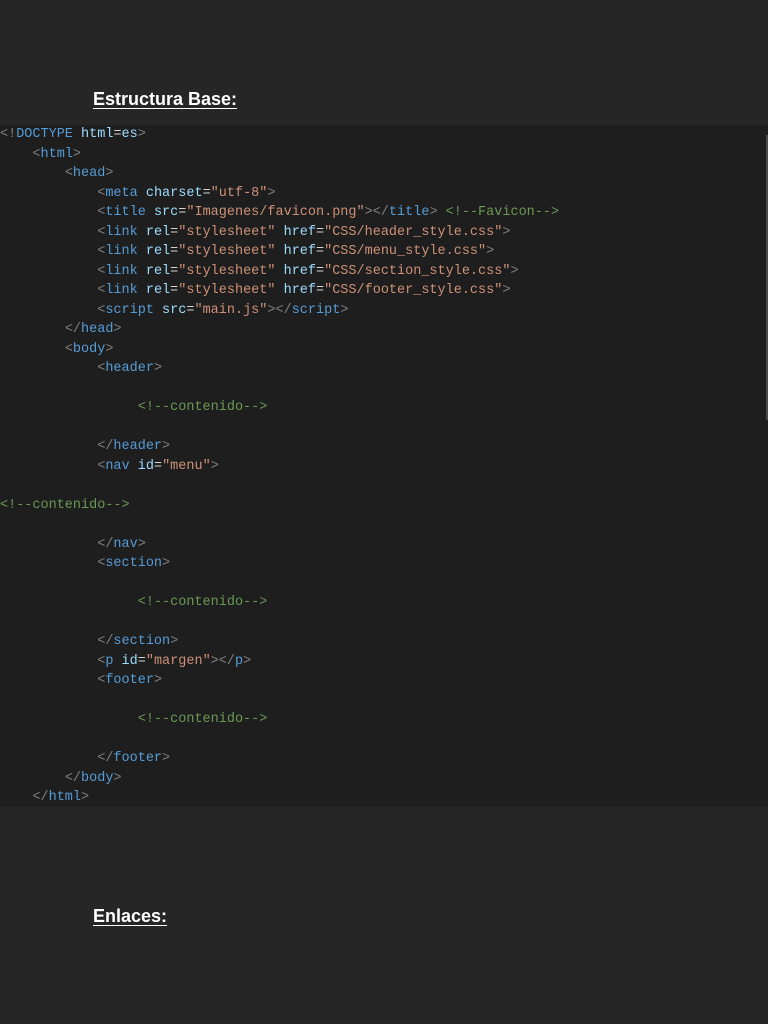 This screenshot has width=768, height=1024. Describe the element at coordinates (165, 99) in the screenshot. I see `section-heading-estructura: Estructura Base:` at that location.